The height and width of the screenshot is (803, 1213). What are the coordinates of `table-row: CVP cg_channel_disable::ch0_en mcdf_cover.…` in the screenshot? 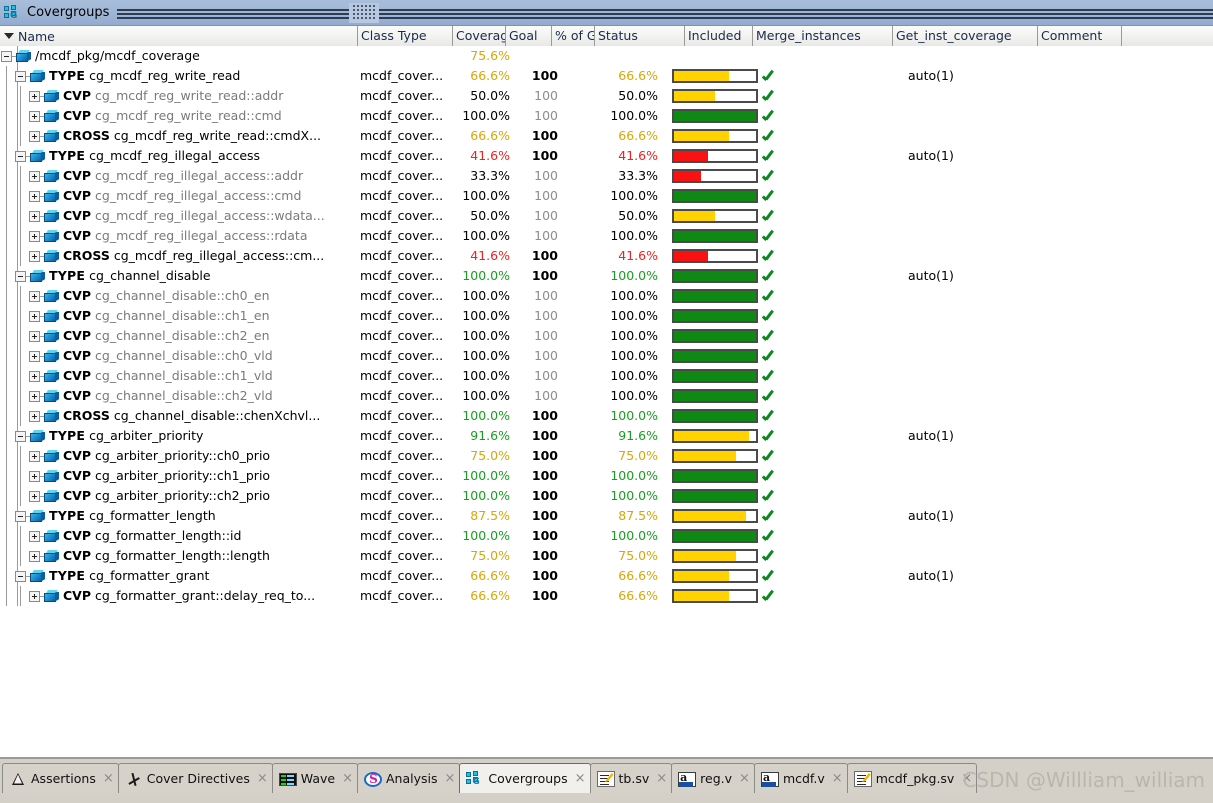 It's located at (606, 296).